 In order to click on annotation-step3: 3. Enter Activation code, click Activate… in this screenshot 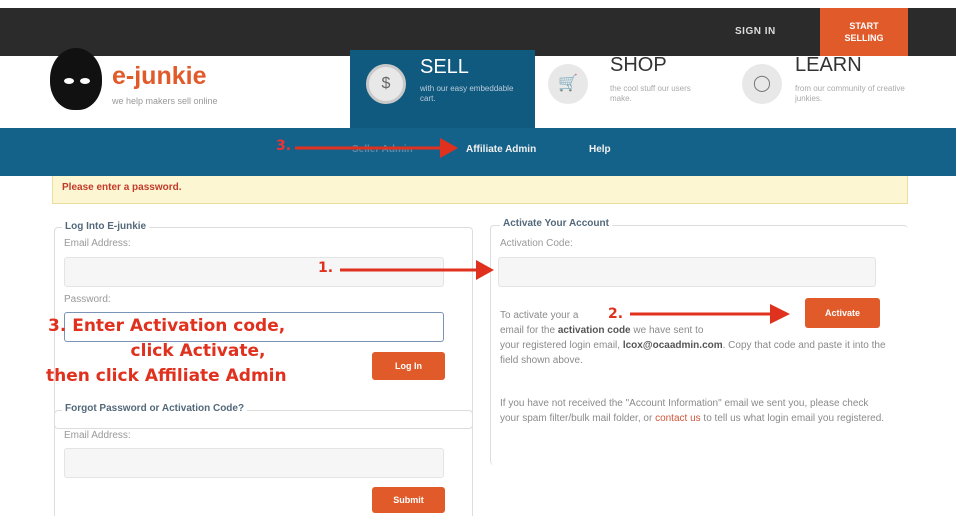, I will do `click(212, 351)`.